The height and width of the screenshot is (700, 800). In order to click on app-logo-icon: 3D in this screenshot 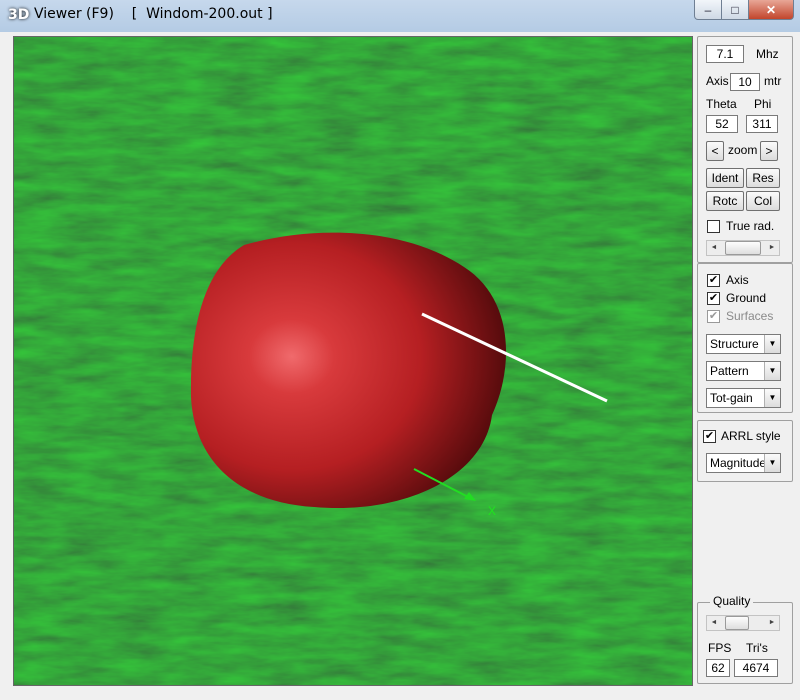, I will do `click(19, 15)`.